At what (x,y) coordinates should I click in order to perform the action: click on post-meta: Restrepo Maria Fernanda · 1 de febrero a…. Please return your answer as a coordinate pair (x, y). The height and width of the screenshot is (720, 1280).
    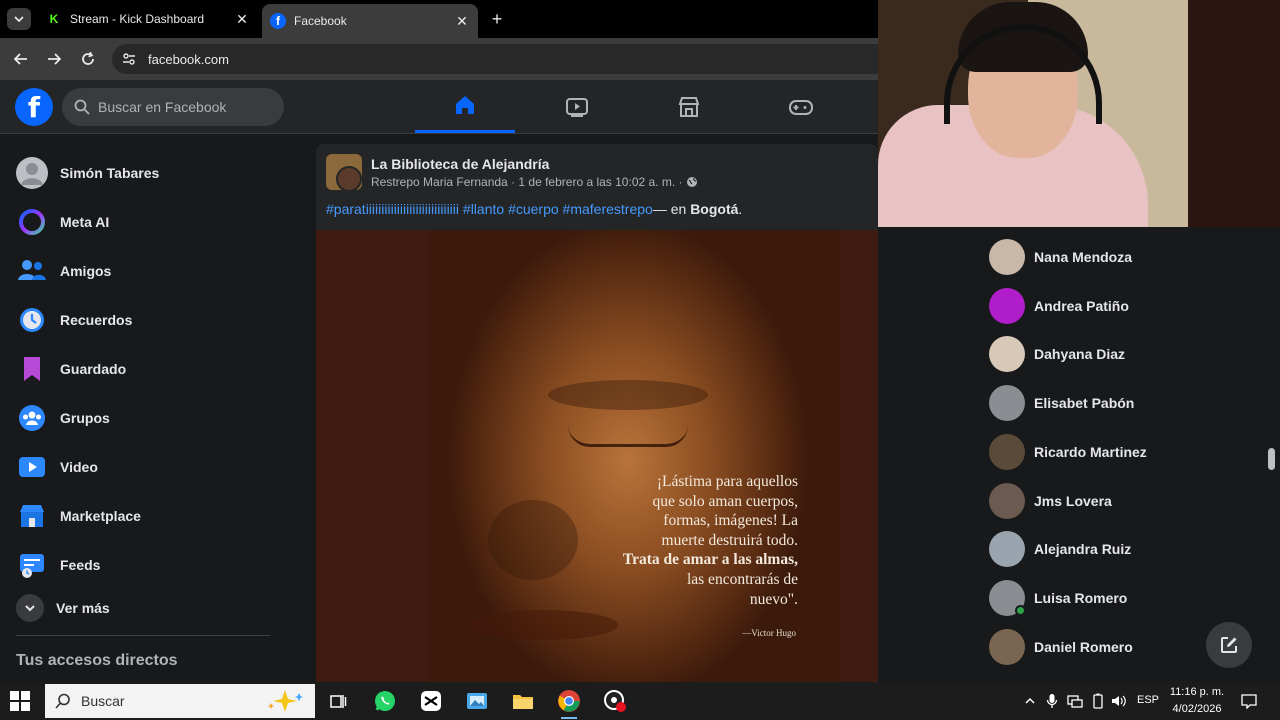
    Looking at the image, I should click on (534, 182).